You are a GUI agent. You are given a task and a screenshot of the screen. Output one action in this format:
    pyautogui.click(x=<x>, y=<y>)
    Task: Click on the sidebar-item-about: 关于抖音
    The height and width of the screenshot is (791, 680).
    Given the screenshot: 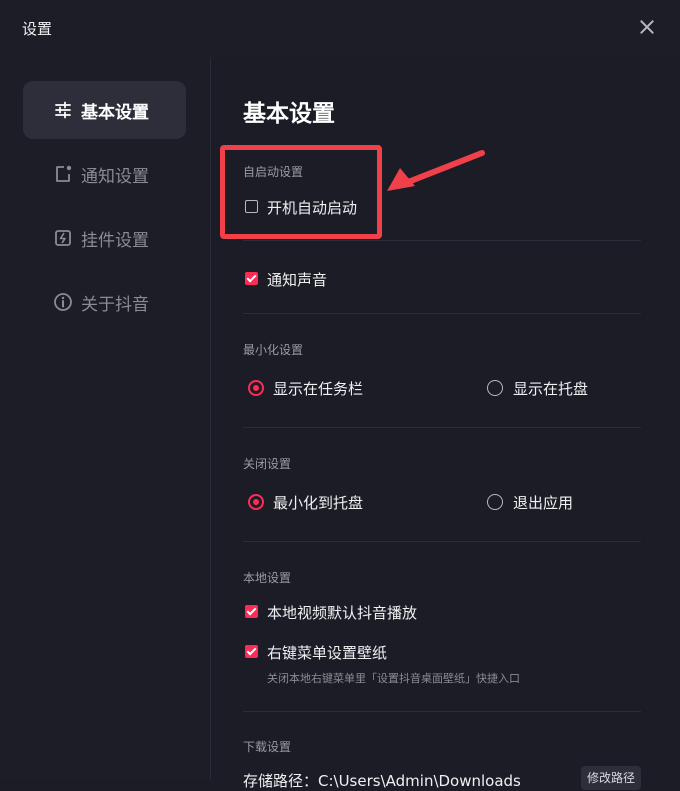 What is the action you would take?
    pyautogui.click(x=104, y=302)
    